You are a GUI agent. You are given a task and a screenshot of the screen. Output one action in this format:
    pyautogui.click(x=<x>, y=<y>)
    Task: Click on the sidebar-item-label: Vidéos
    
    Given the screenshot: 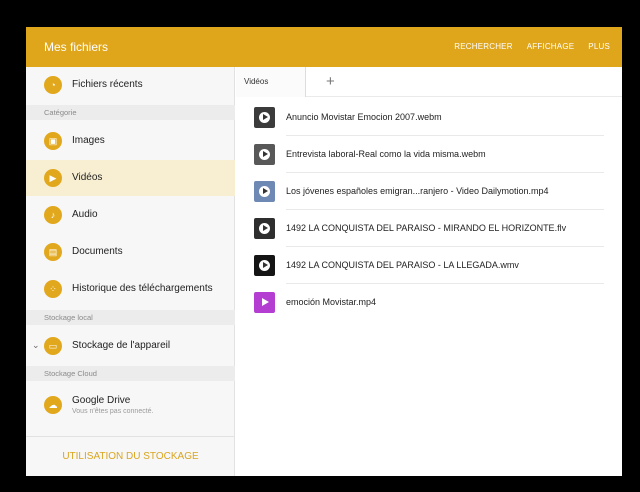 What is the action you would take?
    pyautogui.click(x=87, y=177)
    